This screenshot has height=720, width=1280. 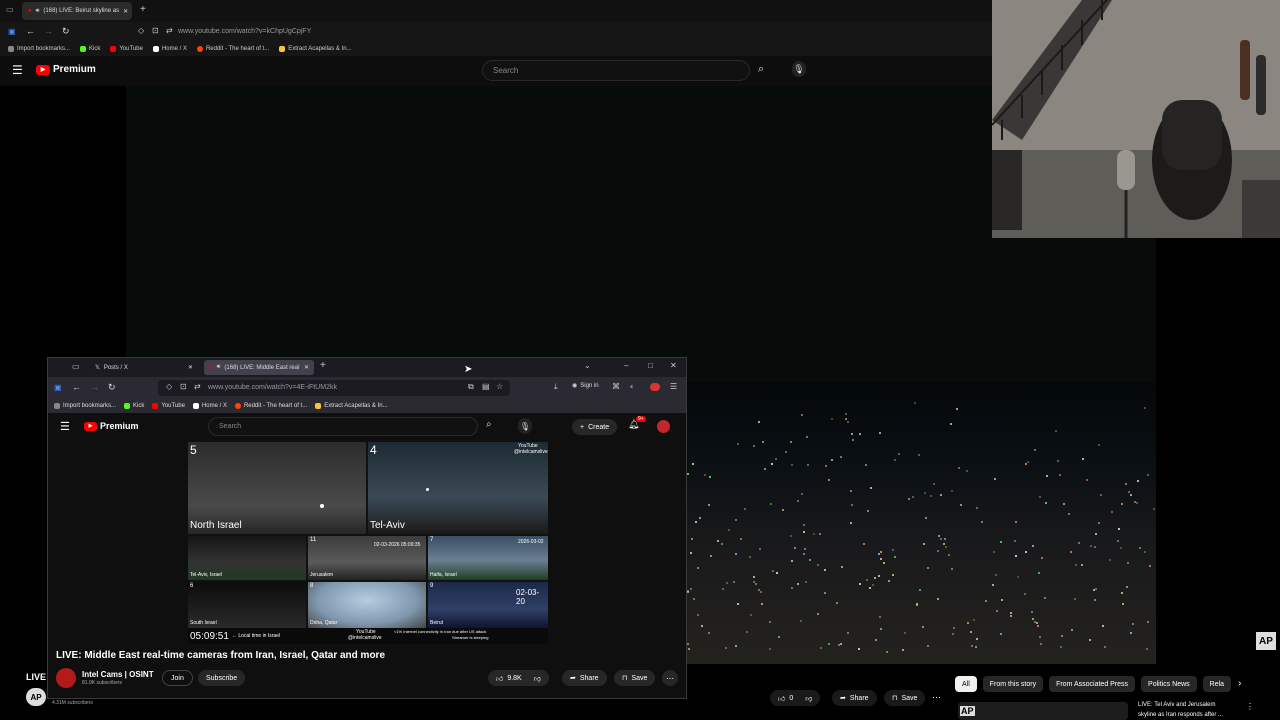 I want to click on back-save-button: ⊓ Save, so click(x=905, y=698).